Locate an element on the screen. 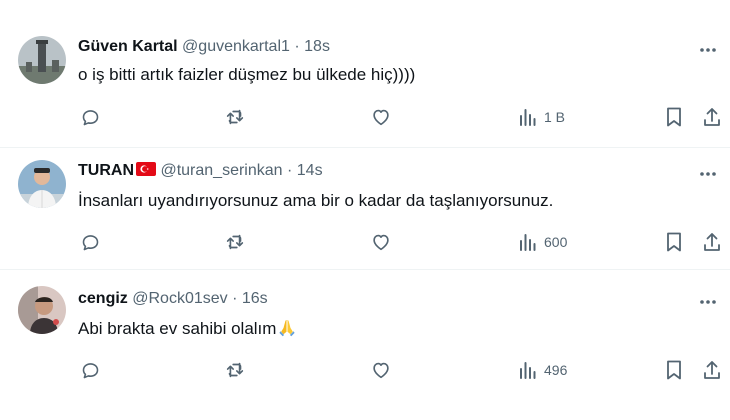 The width and height of the screenshot is (730, 420). views-count: 496 is located at coordinates (556, 370).